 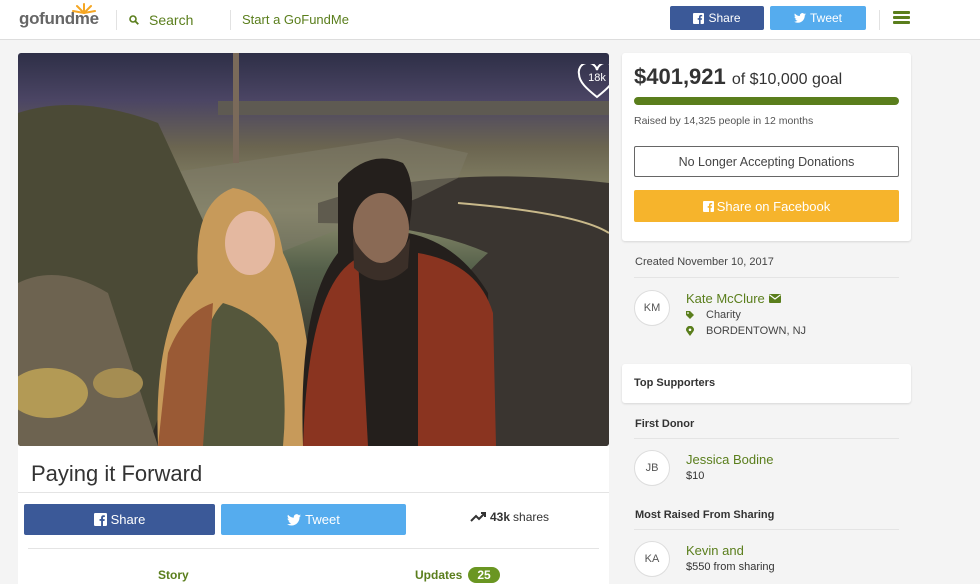 What do you see at coordinates (825, 18) in the screenshot?
I see `header-tweet-label: Tweet` at bounding box center [825, 18].